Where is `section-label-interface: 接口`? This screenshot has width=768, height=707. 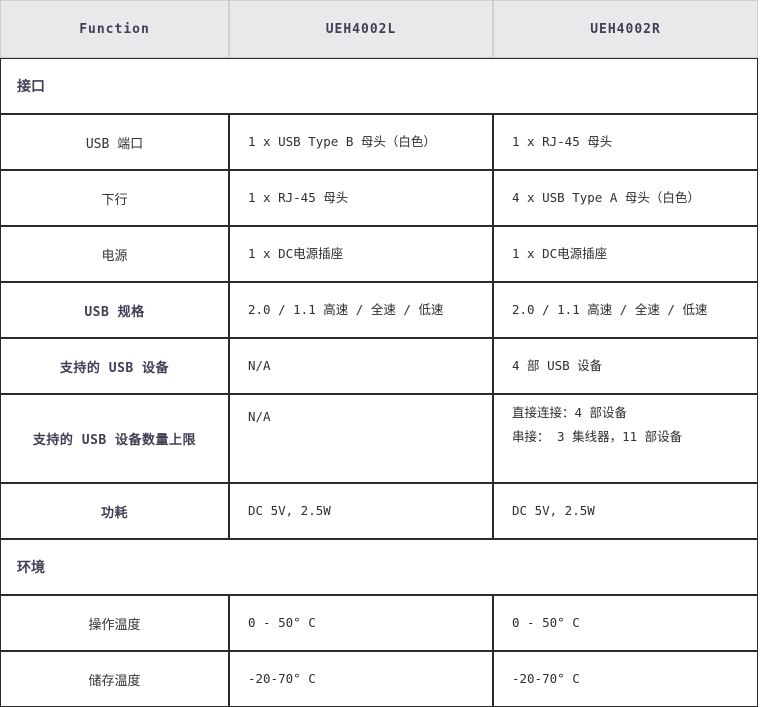
section-label-interface: 接口 is located at coordinates (379, 86).